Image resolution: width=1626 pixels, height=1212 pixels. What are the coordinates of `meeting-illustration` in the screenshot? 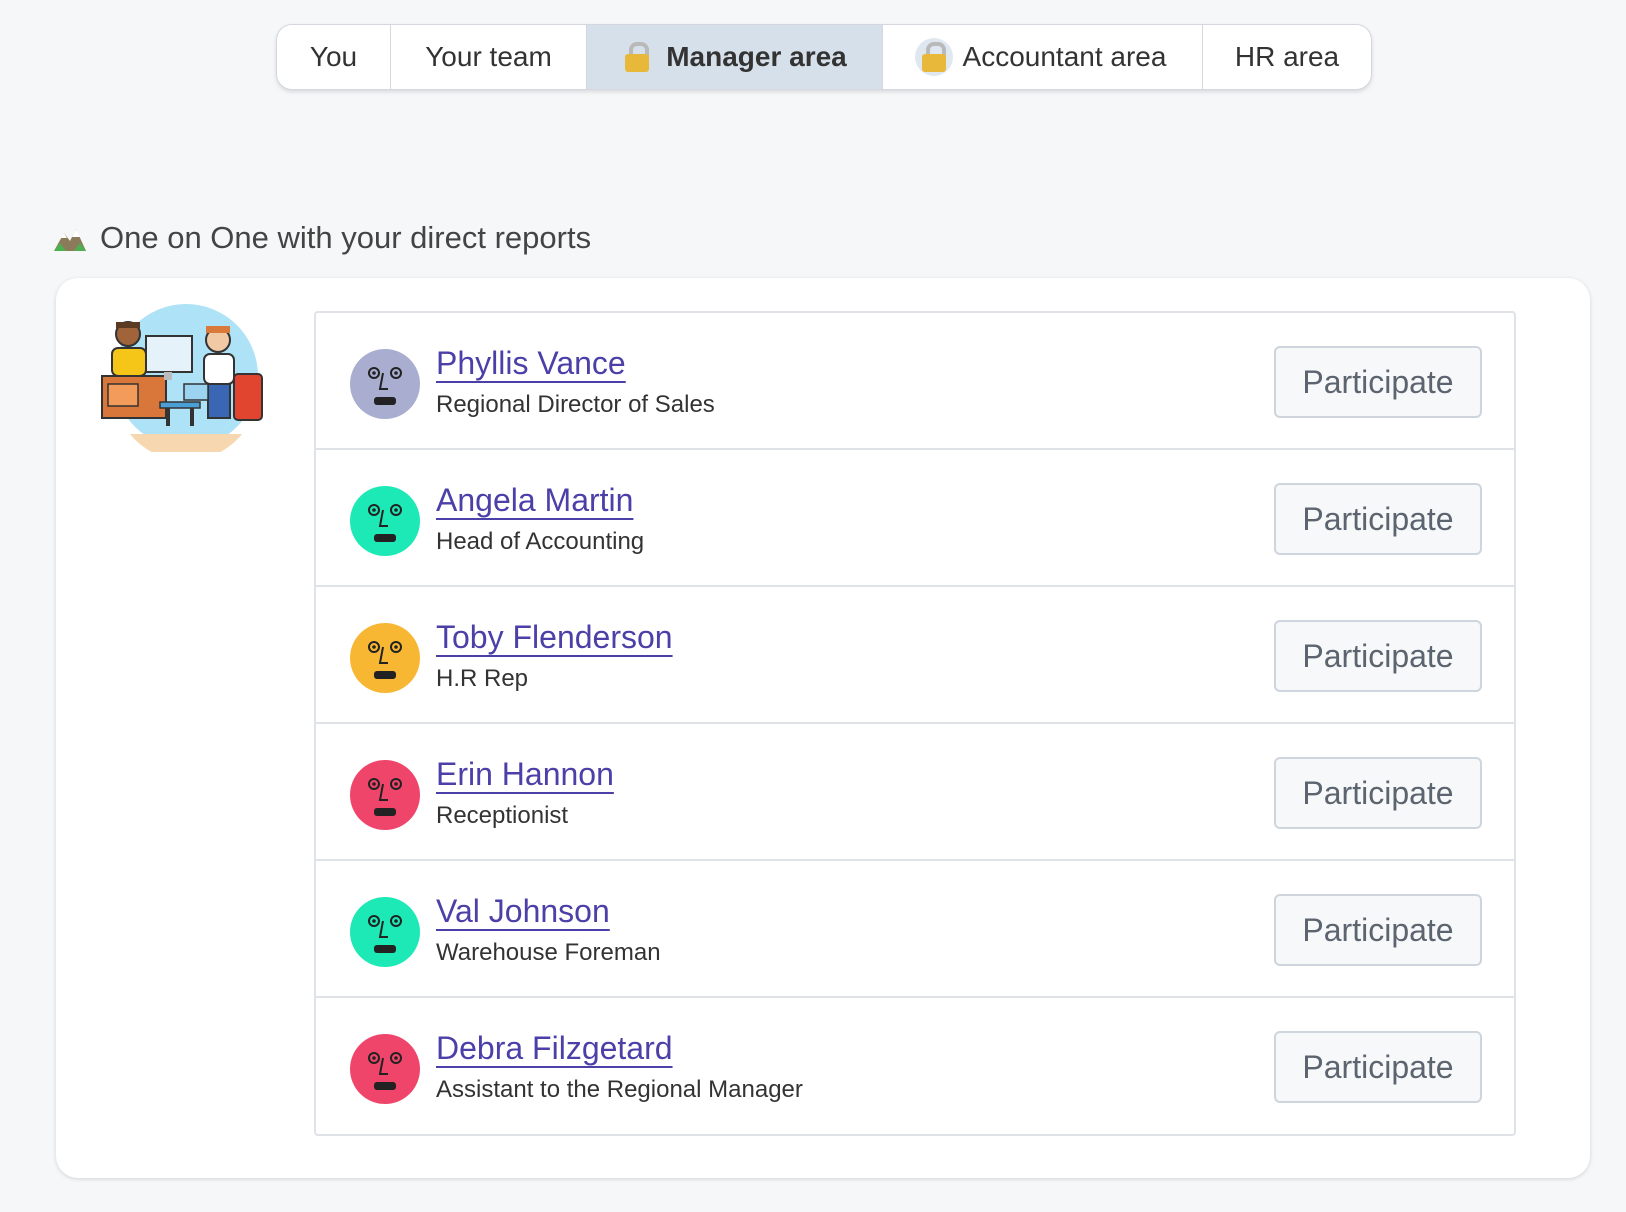 It's located at (182, 378).